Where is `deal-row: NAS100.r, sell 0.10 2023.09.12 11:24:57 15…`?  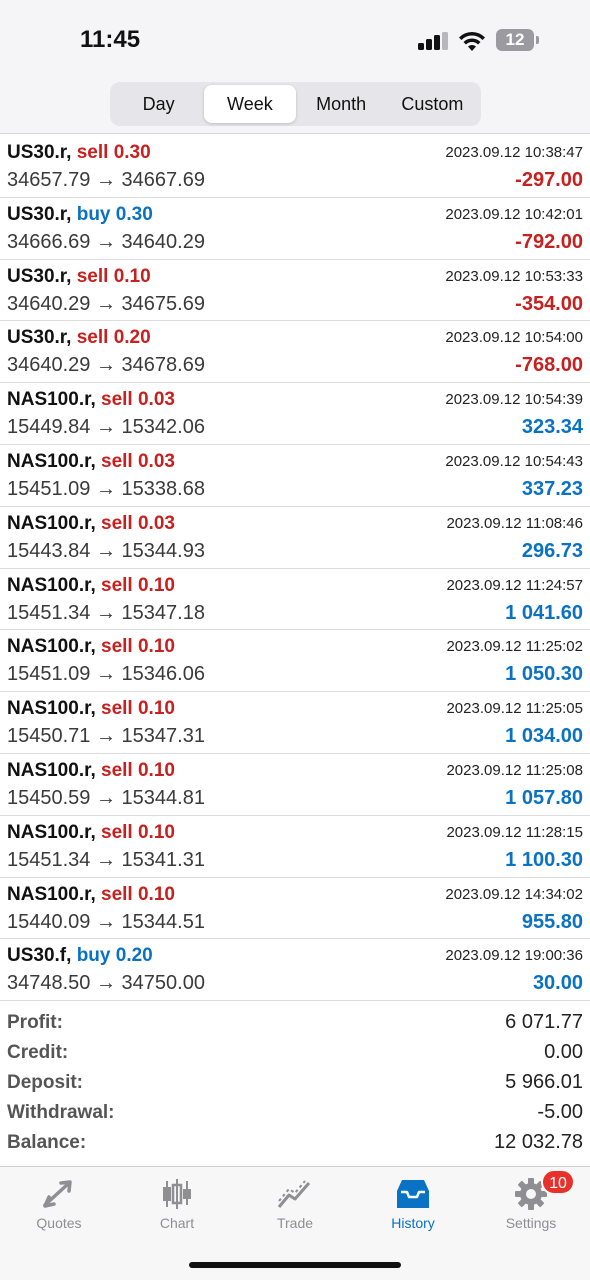
deal-row: NAS100.r, sell 0.10 2023.09.12 11:24:57 15… is located at coordinates (295, 600).